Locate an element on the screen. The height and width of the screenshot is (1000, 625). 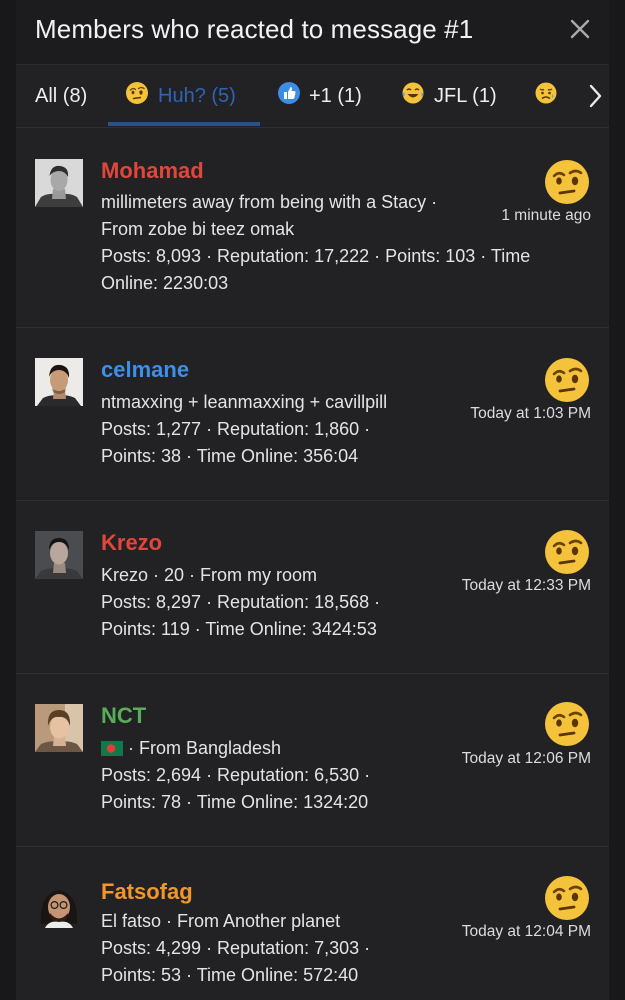
tabs-next-button is located at coordinates (595, 96).